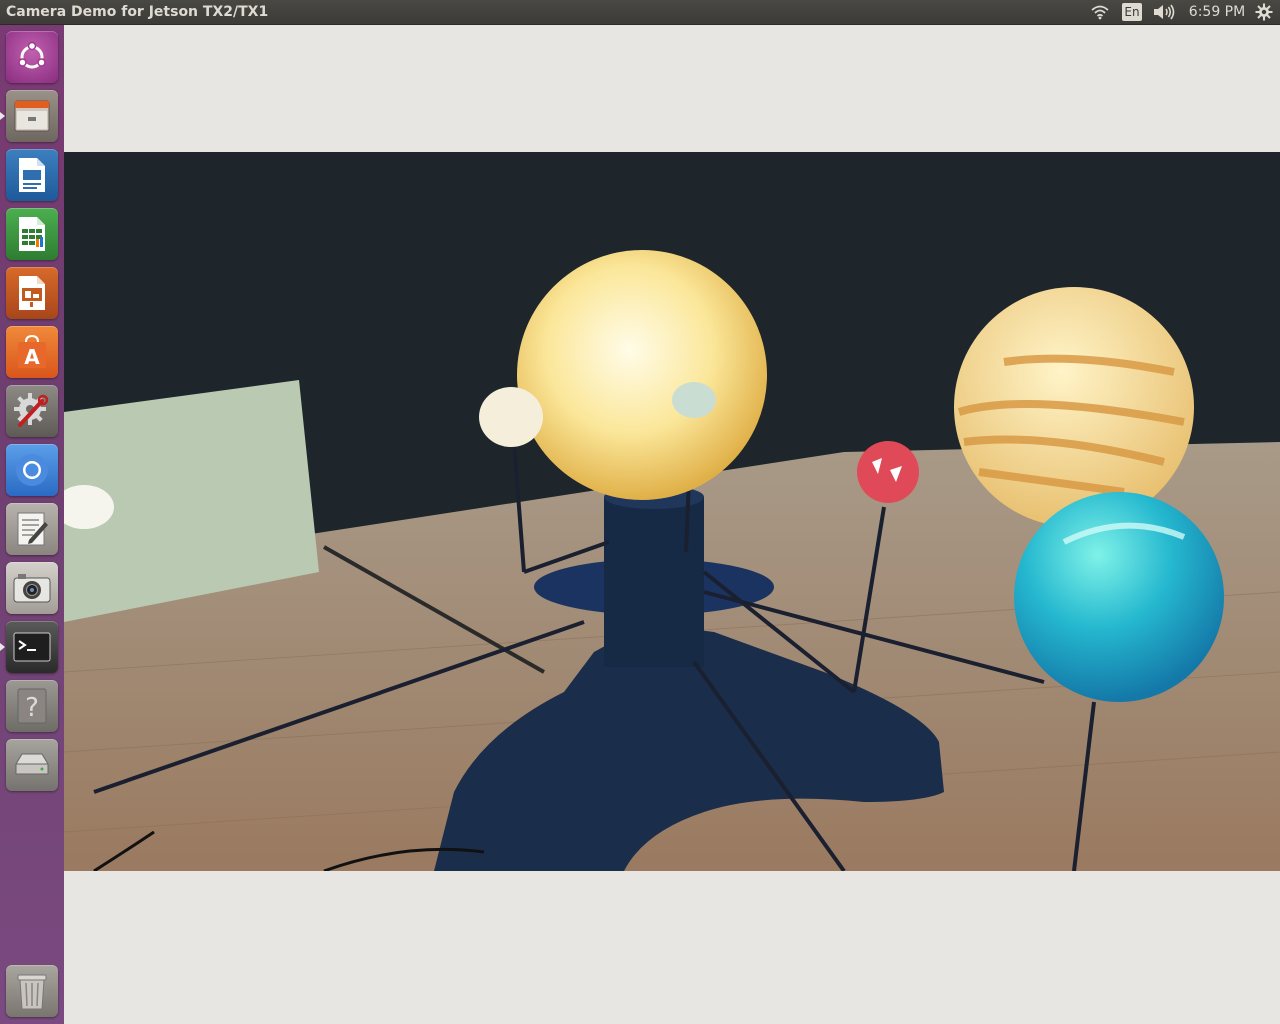  What do you see at coordinates (1217, 12) in the screenshot?
I see `clock: 6:59 PM` at bounding box center [1217, 12].